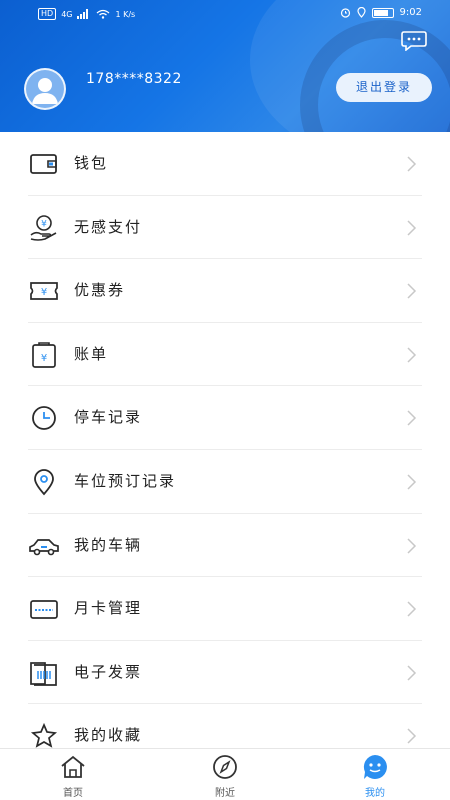 This screenshot has width=450, height=800. I want to click on menu-item-parking-records: 停车记录, so click(225, 418).